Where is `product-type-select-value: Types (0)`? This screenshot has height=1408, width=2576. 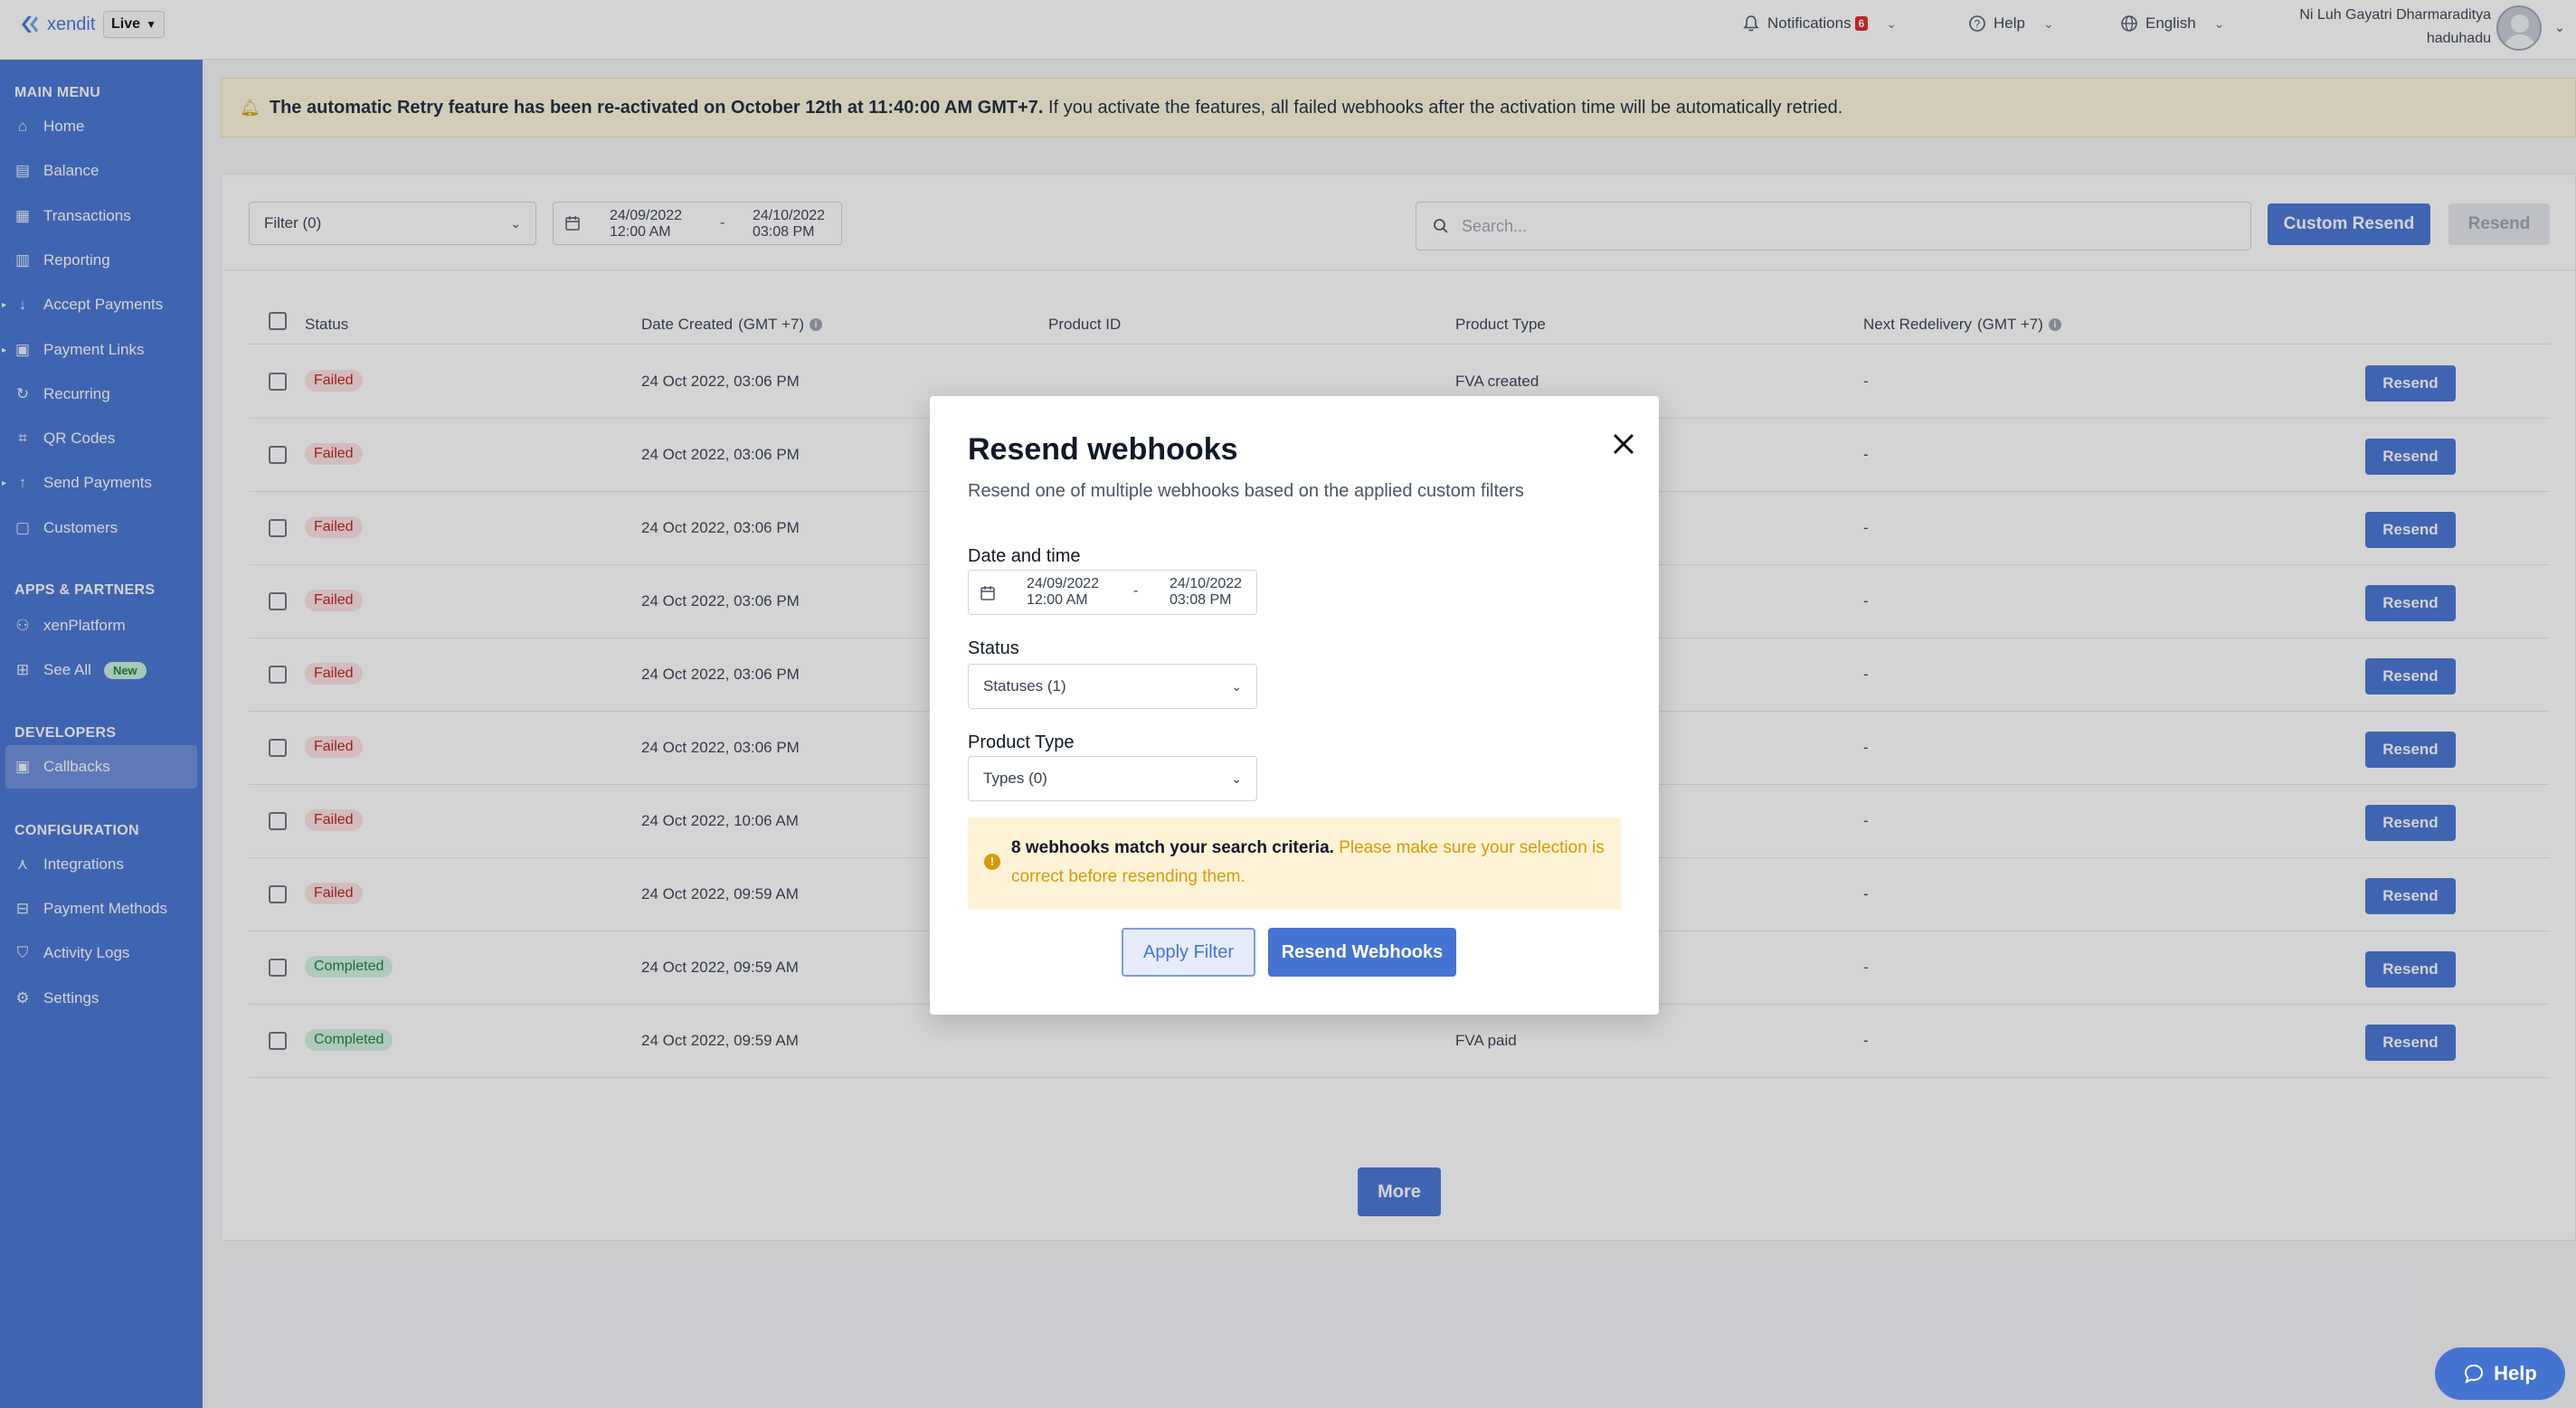 product-type-select-value: Types (0) is located at coordinates (1015, 778).